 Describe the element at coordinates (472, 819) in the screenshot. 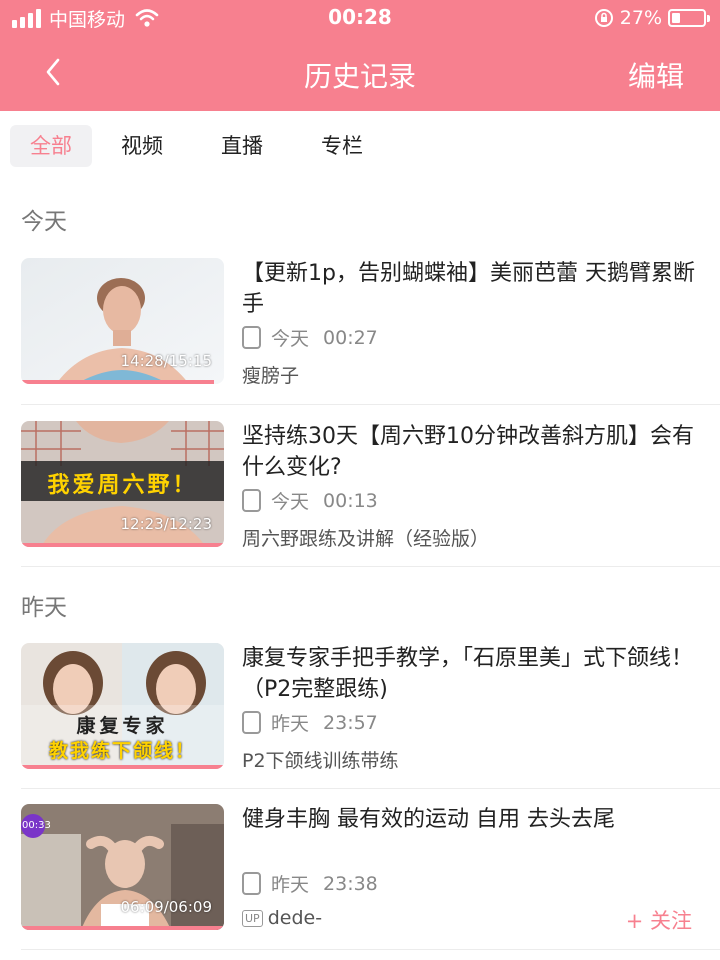

I see `video-title: 健身丰胸 最有效的运动 自用 去头去尾` at that location.